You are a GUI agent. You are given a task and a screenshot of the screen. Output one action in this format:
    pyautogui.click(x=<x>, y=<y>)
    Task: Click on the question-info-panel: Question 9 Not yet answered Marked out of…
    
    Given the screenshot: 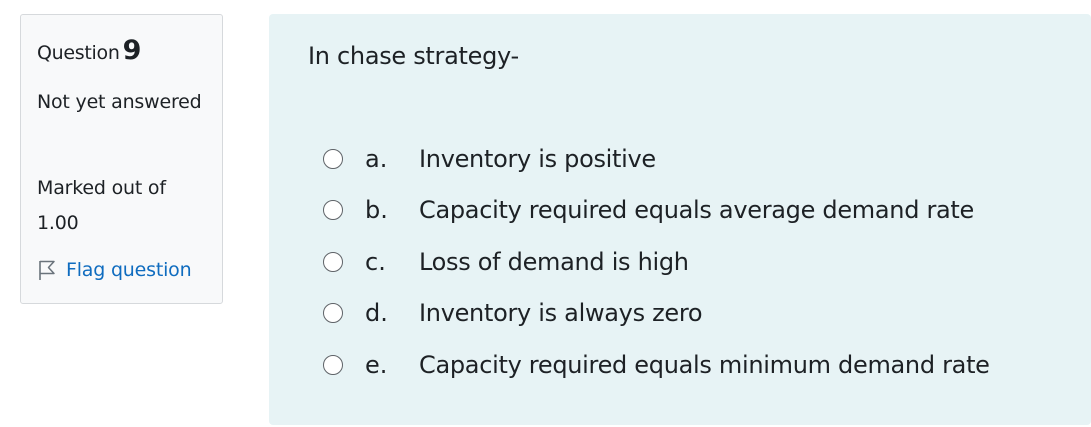 What is the action you would take?
    pyautogui.click(x=121, y=159)
    